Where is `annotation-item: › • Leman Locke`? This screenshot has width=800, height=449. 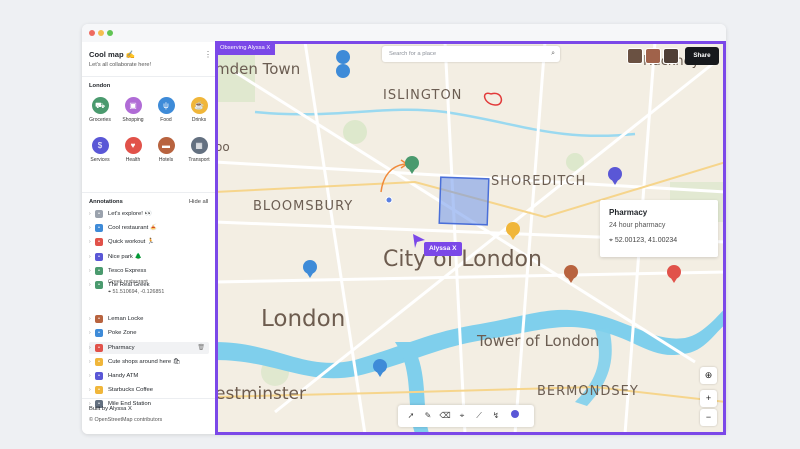 annotation-item: › • Leman Locke is located at coordinates (149, 319).